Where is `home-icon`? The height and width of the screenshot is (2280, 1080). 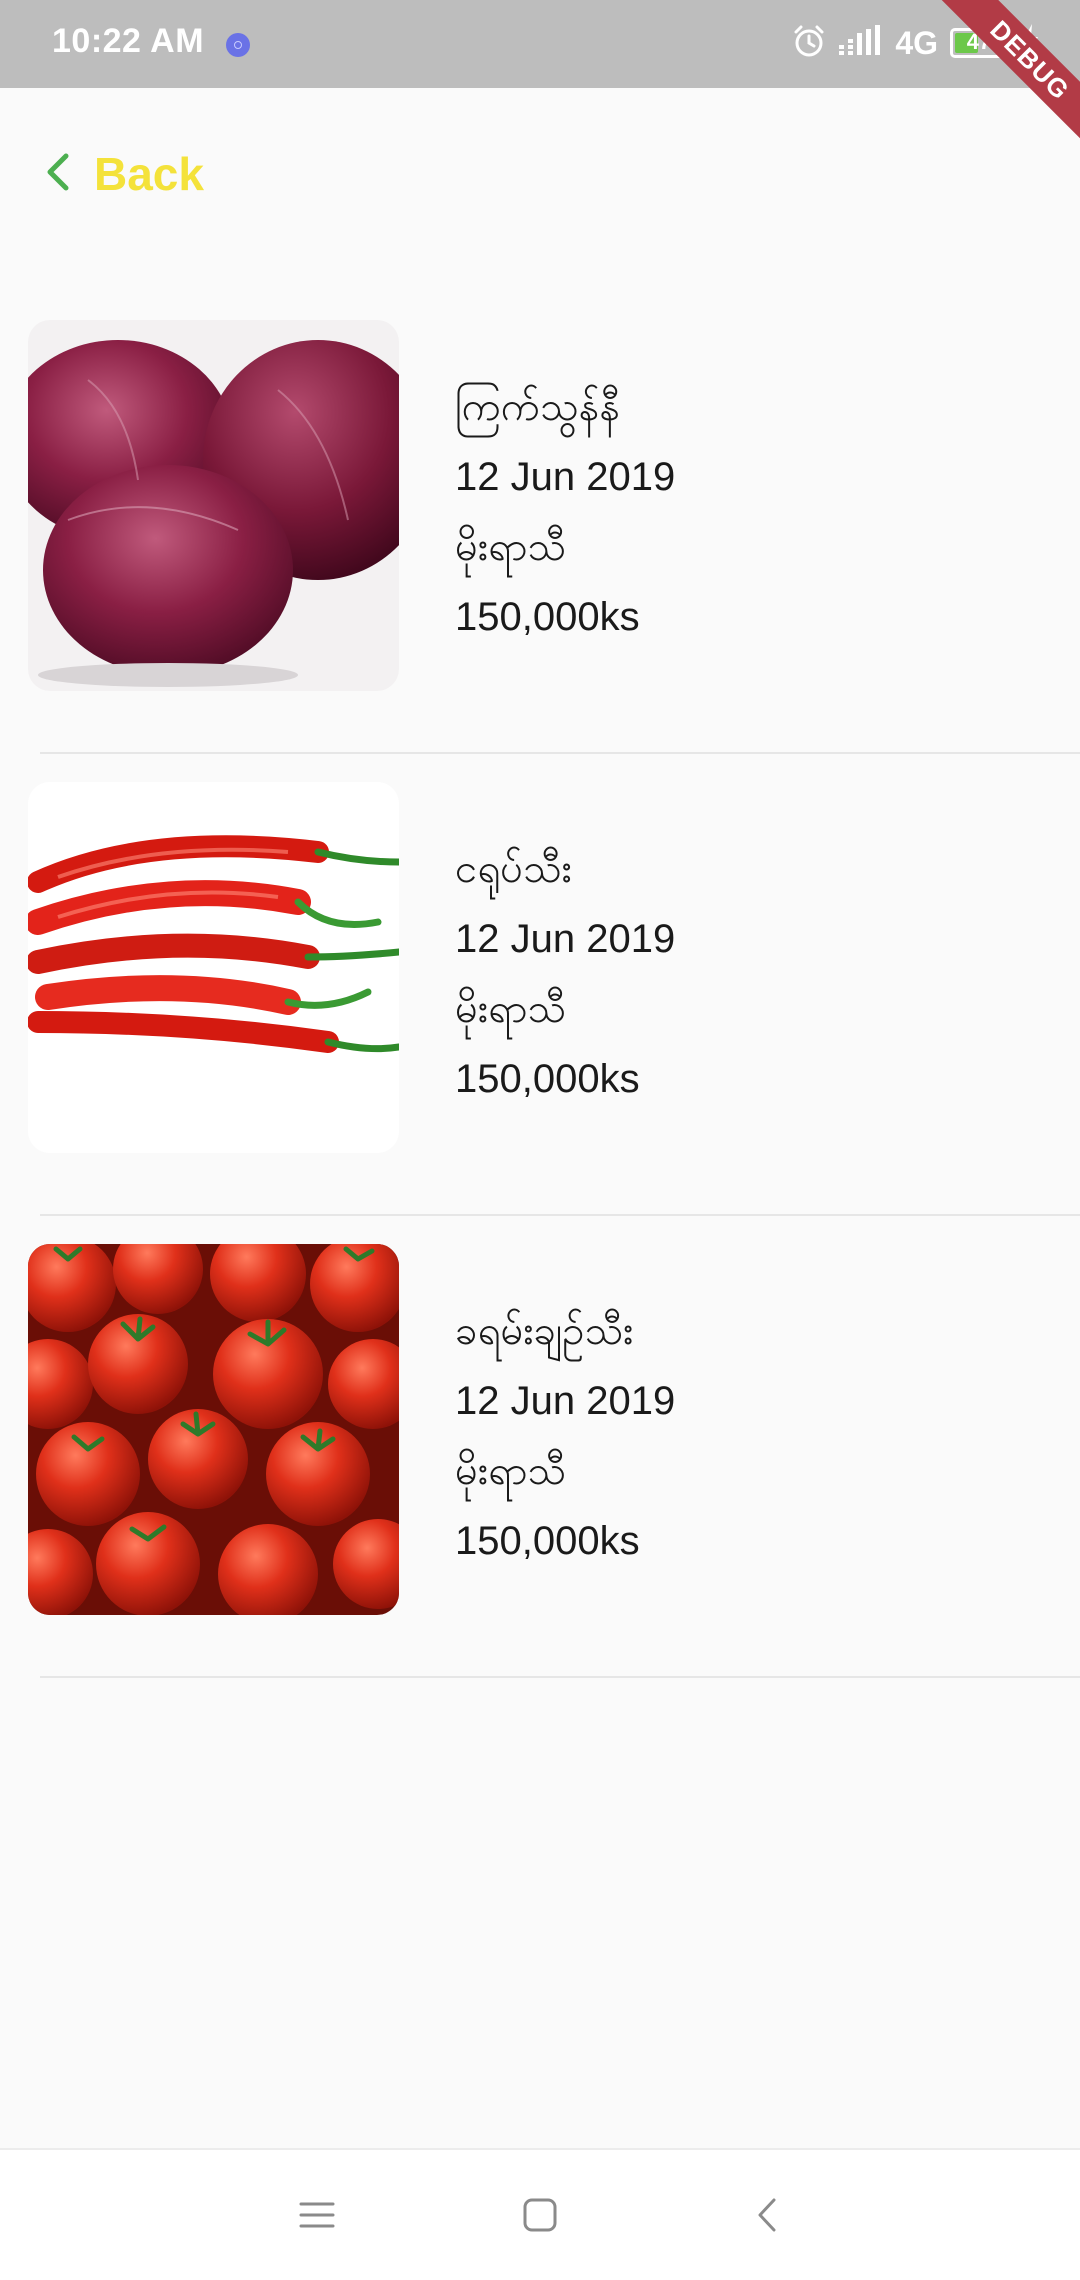 home-icon is located at coordinates (540, 2215).